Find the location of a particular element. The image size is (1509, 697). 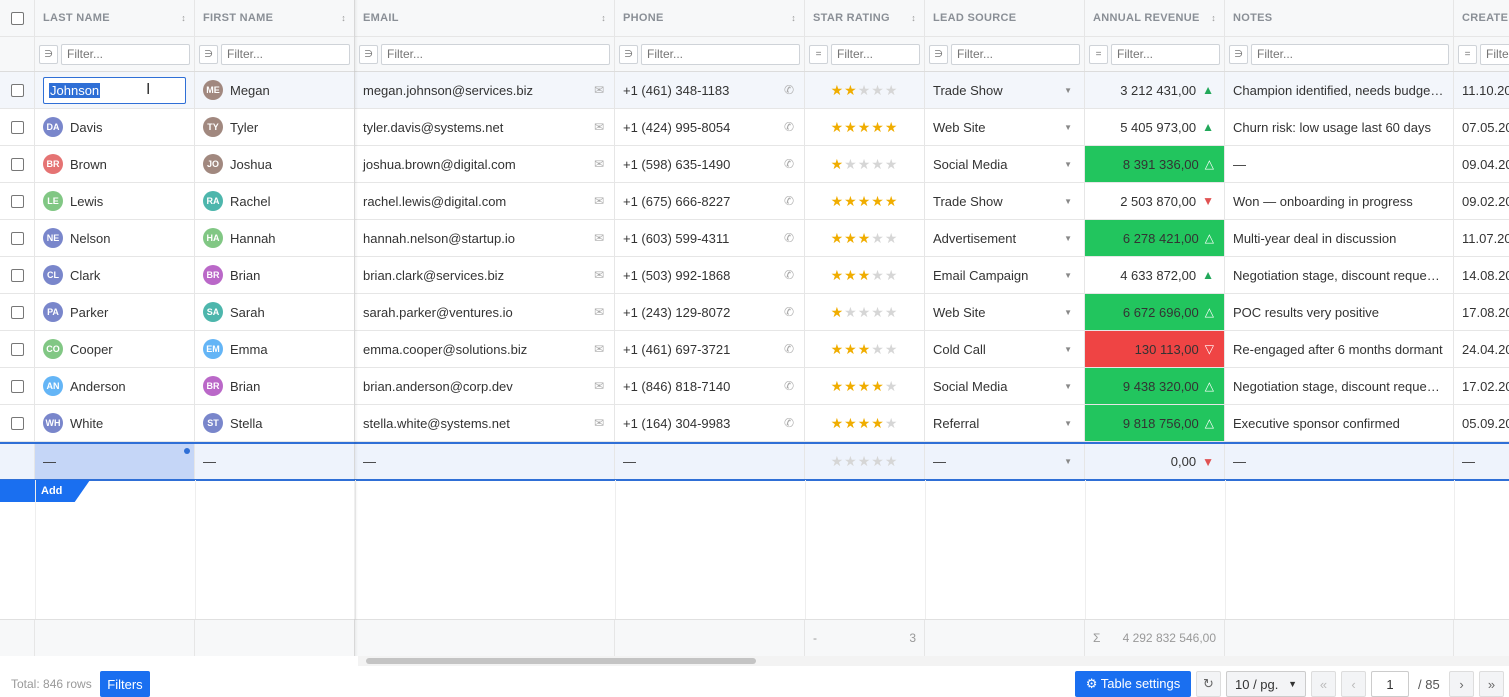

notes-cell: Executive sponsor confirmed is located at coordinates (1339, 423).